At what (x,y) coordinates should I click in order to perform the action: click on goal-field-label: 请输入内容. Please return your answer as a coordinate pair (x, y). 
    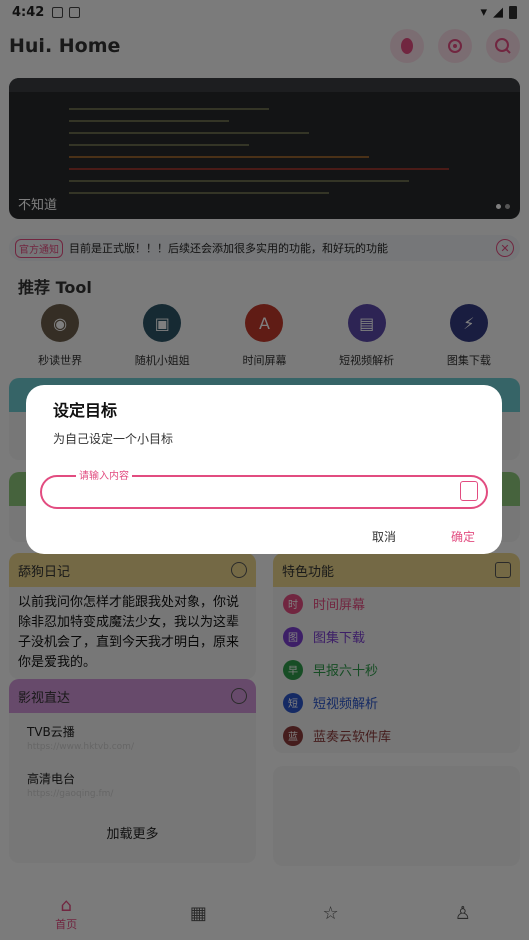
    Looking at the image, I should click on (104, 474).